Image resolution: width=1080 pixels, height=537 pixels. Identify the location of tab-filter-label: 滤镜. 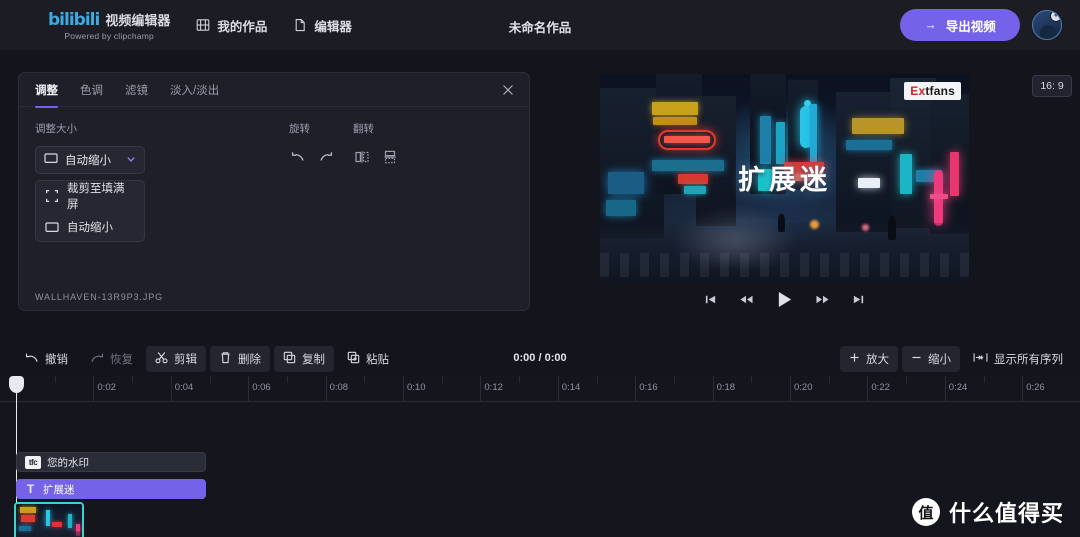
(136, 90).